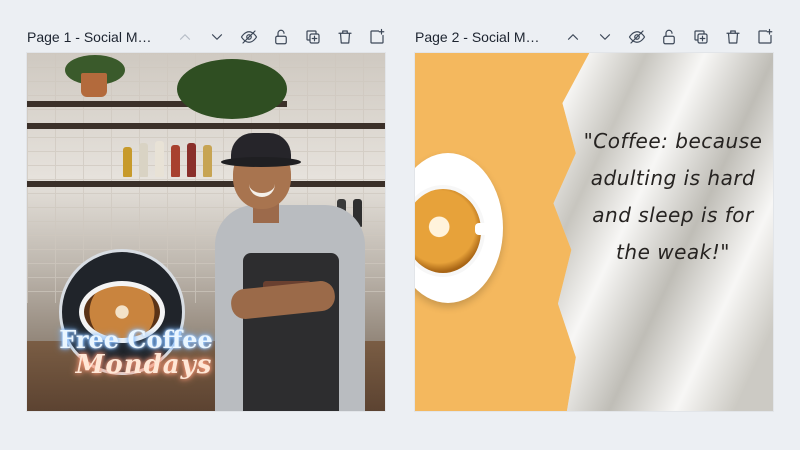  I want to click on plant, so click(232, 89).